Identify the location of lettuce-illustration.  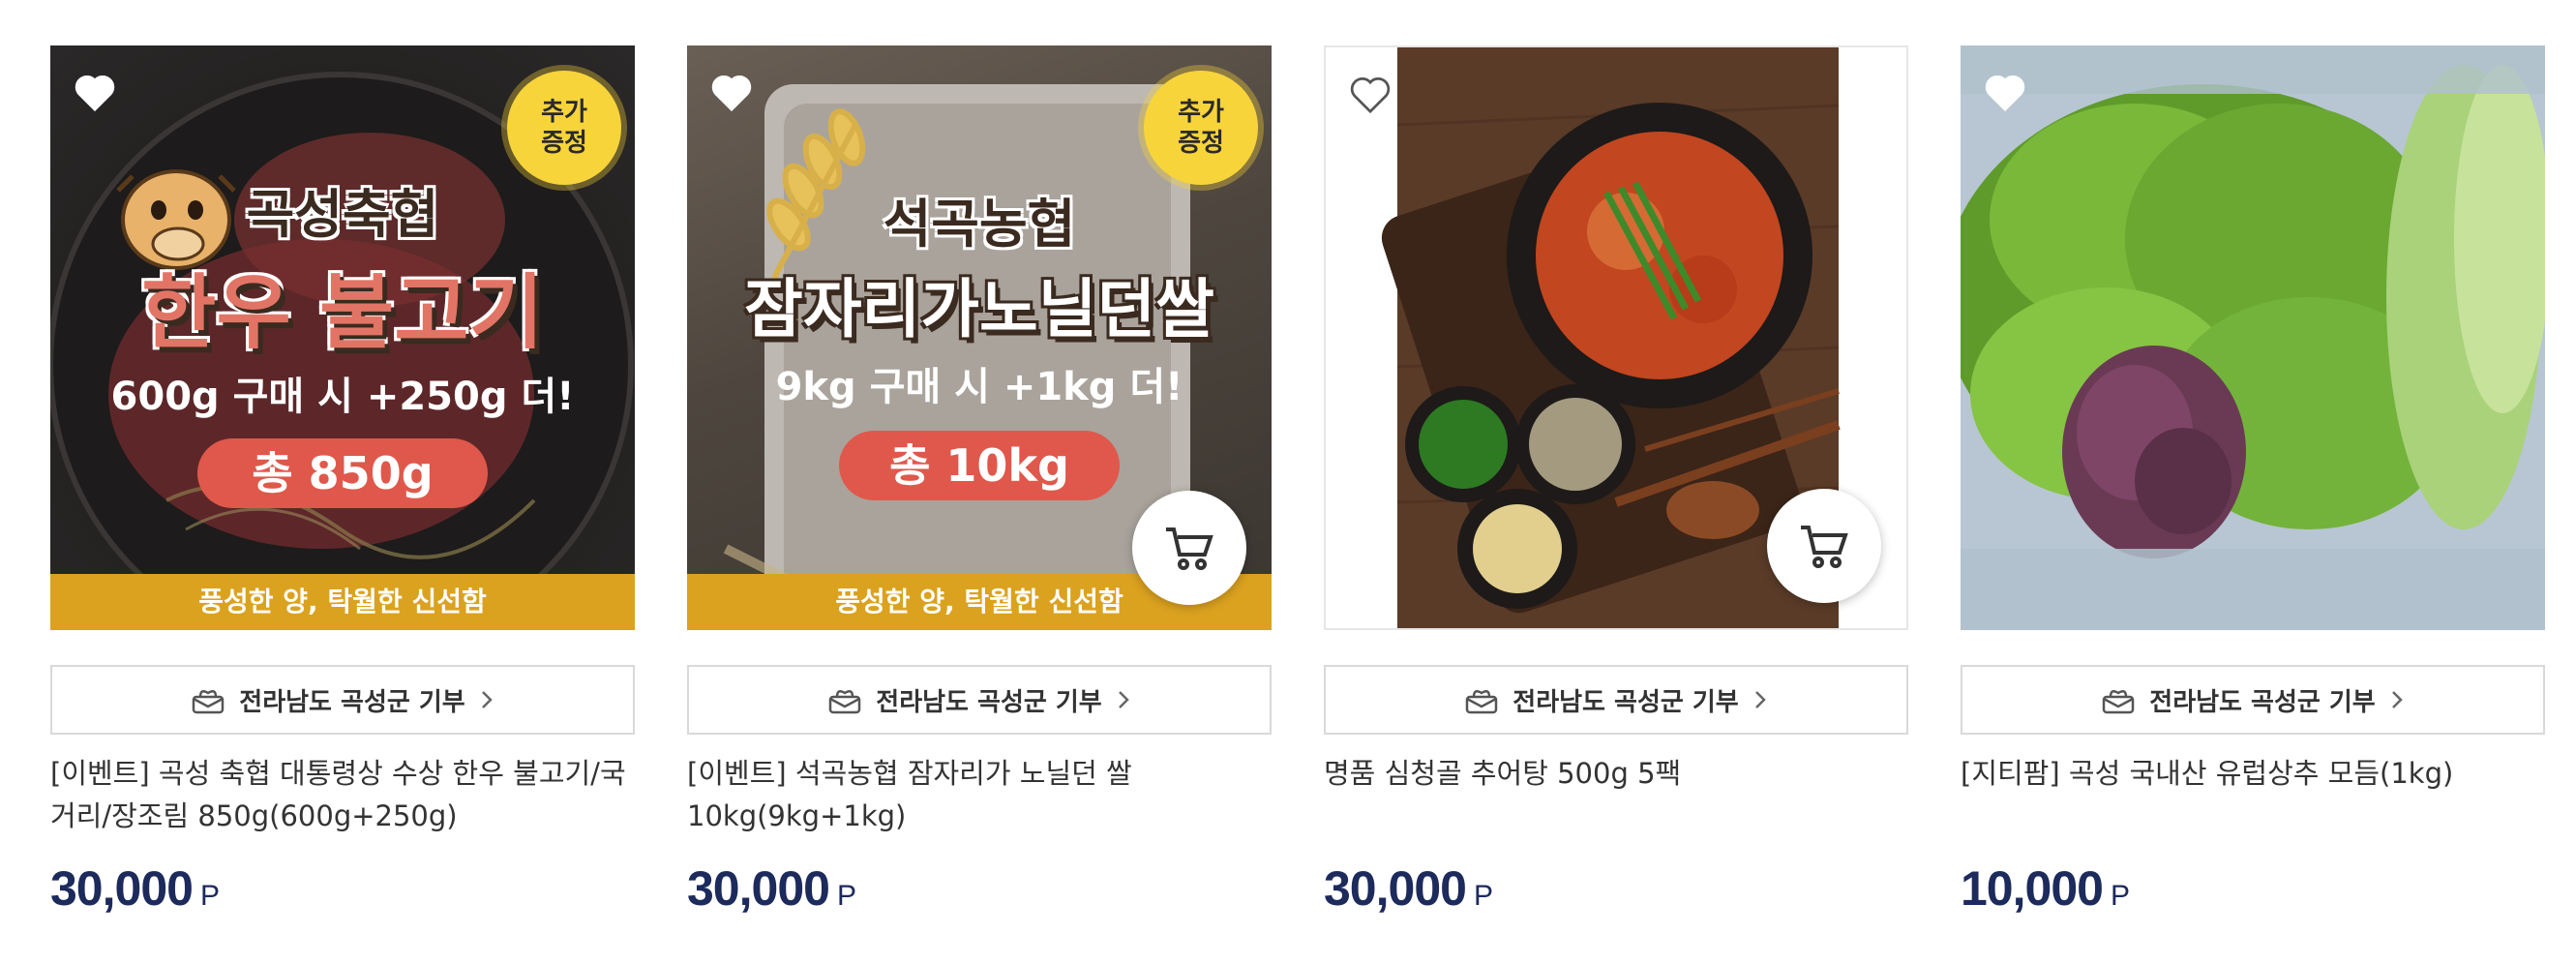
(2253, 338).